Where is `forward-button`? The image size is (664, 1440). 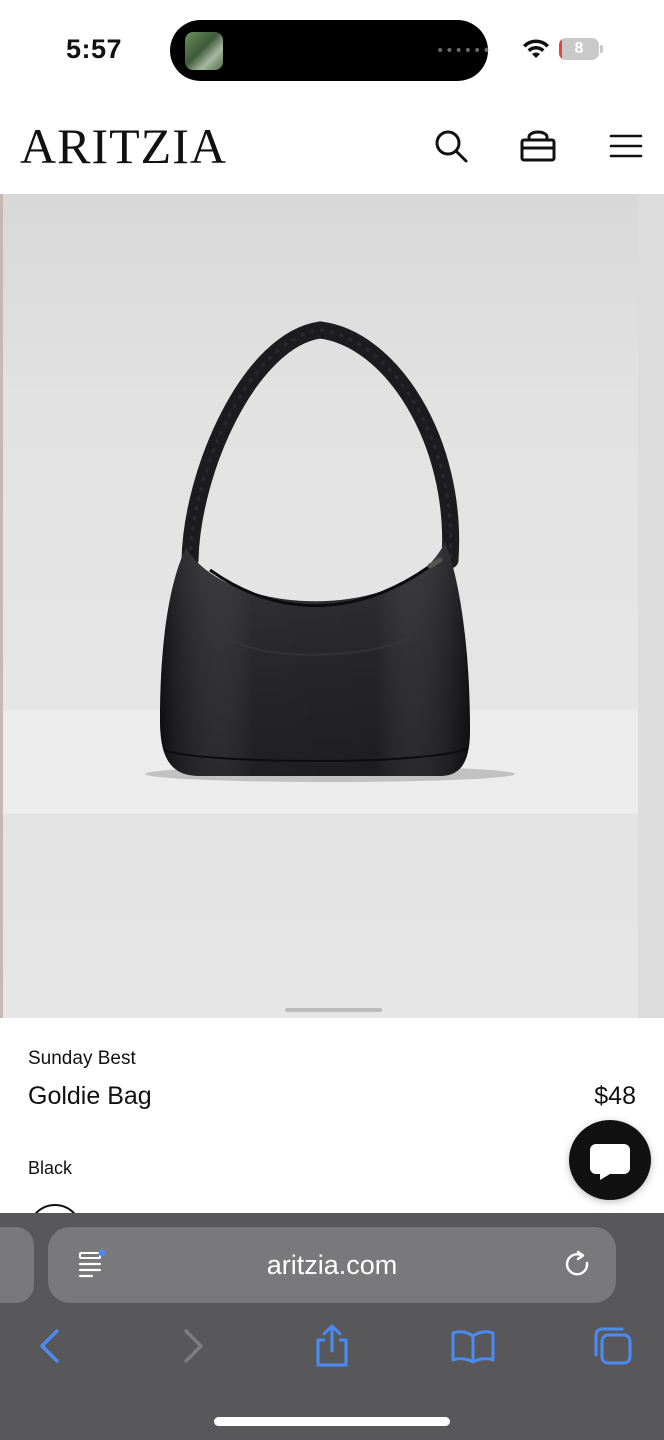
forward-button is located at coordinates (193, 1346).